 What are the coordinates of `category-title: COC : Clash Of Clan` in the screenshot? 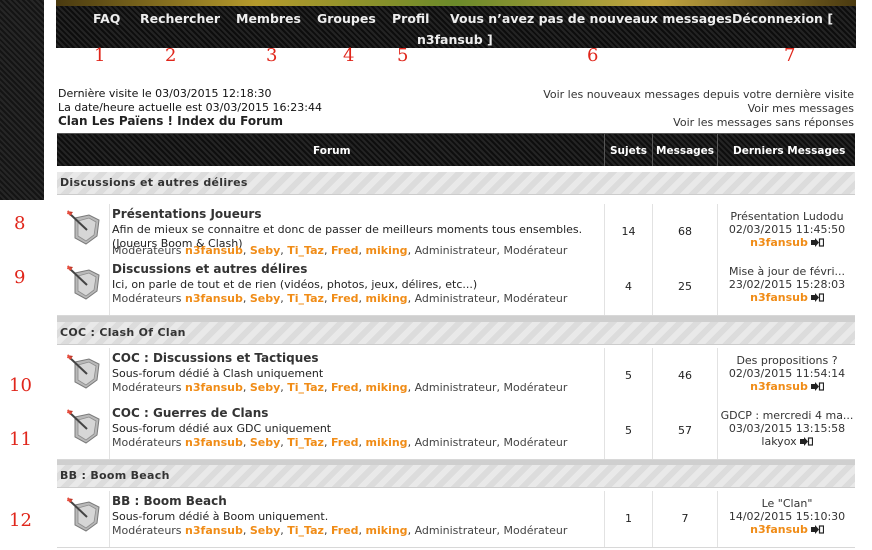 It's located at (123, 332).